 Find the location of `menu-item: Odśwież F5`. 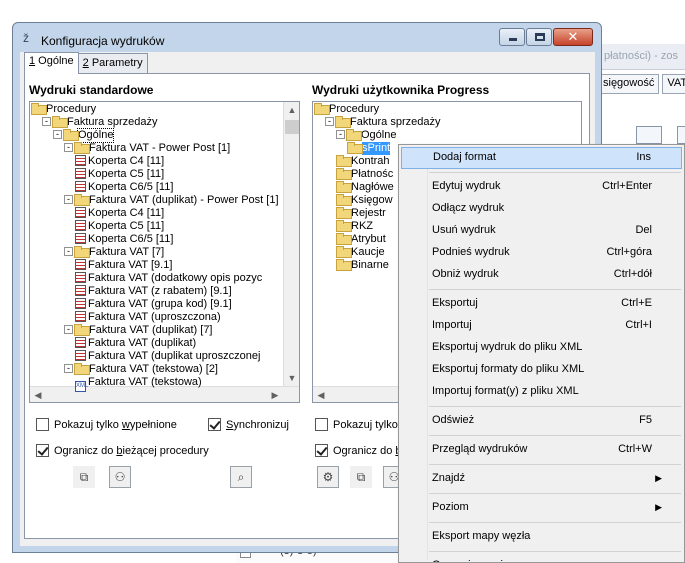

menu-item: Odśwież F5 is located at coordinates (541, 420).